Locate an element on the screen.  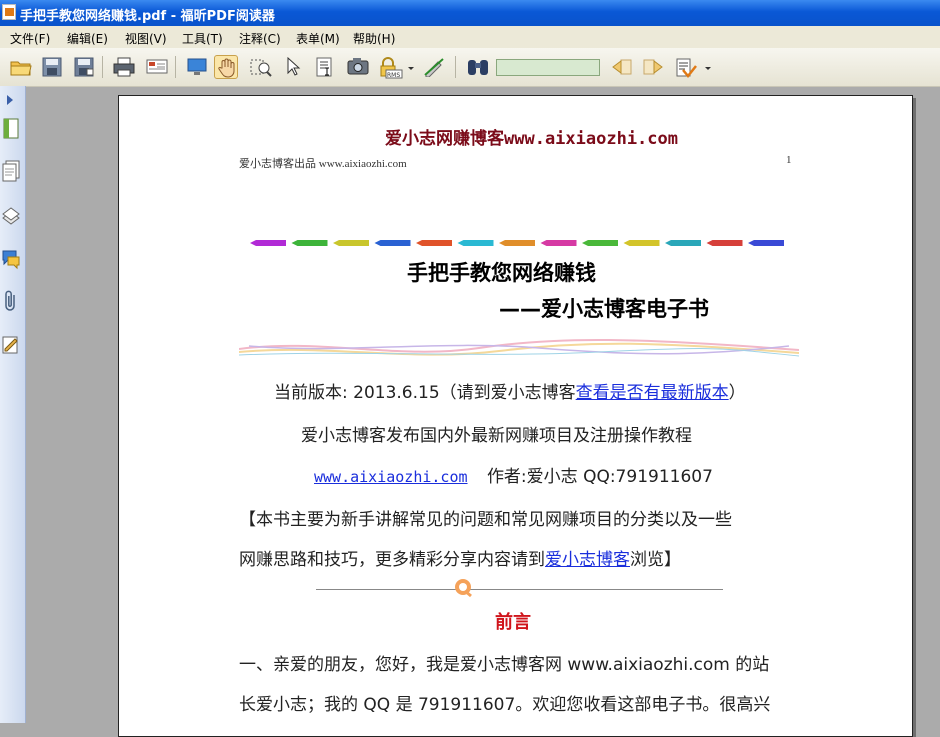
find-options-icon is located at coordinates (685, 67).